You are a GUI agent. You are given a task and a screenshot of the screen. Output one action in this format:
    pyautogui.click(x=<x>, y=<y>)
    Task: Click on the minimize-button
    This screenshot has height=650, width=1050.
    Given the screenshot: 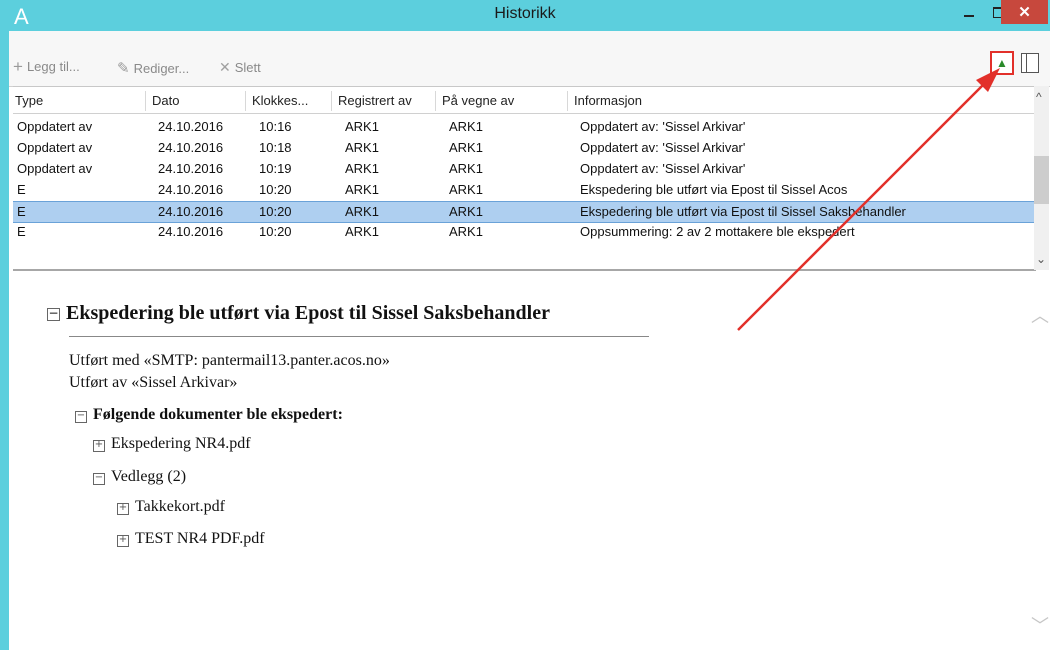 What is the action you would take?
    pyautogui.click(x=969, y=12)
    